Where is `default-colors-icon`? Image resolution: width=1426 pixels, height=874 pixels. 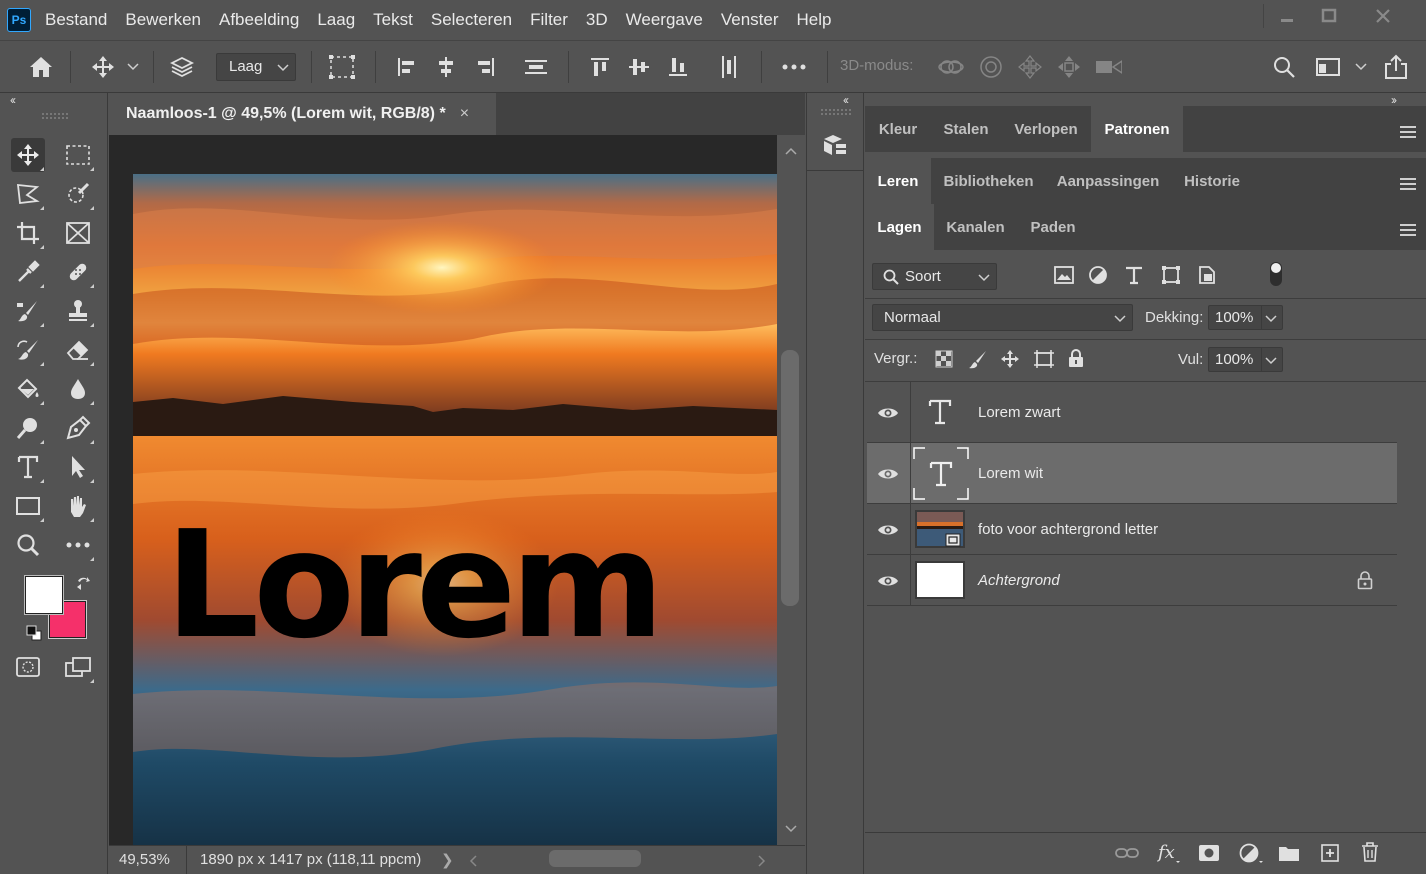
default-colors-icon is located at coordinates (34, 633).